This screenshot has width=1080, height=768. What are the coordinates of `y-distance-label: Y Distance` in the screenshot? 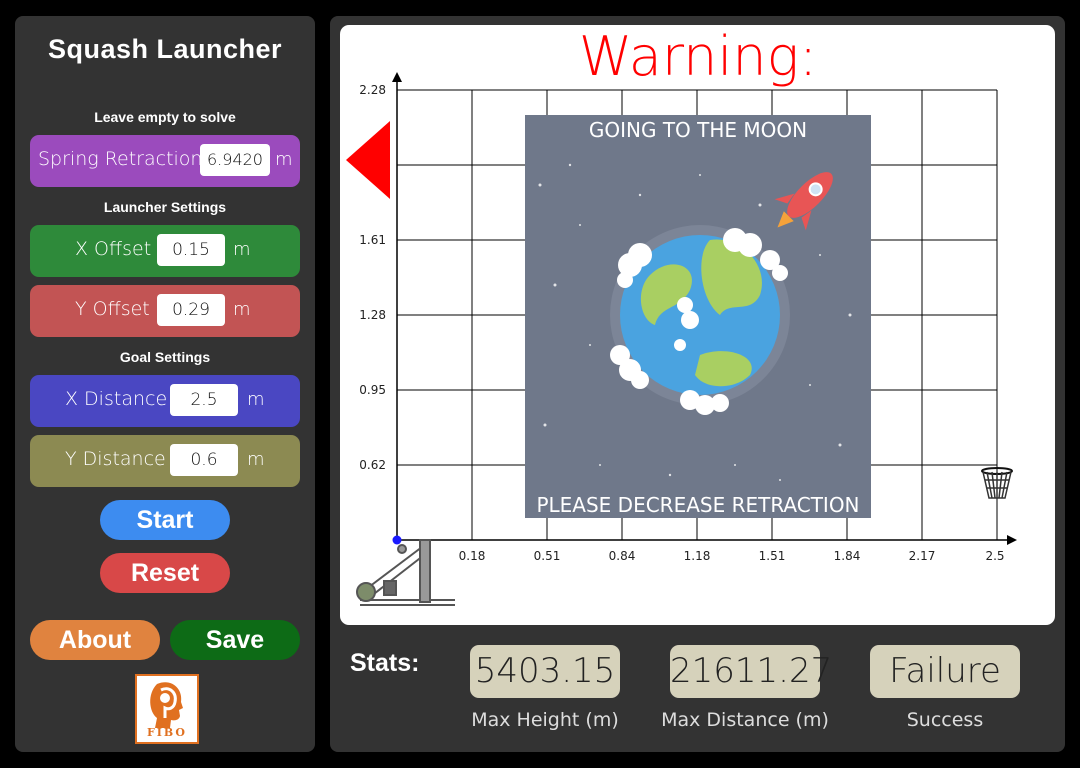 It's located at (115, 459).